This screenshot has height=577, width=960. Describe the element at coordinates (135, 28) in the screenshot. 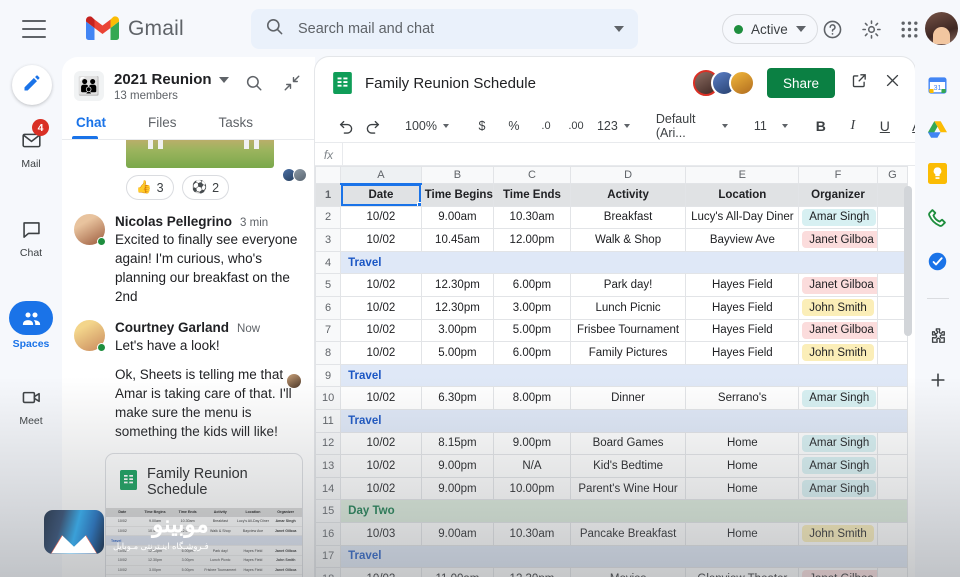

I see `gmail-brand: Gmail` at that location.